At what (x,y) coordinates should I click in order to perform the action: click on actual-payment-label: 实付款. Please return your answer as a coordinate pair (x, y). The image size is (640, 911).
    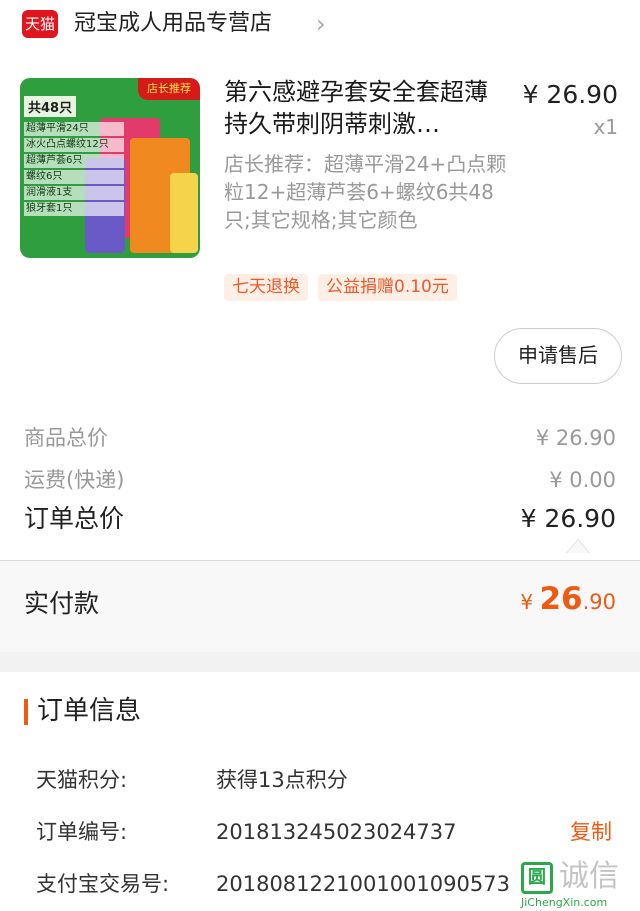
    Looking at the image, I should click on (62, 603).